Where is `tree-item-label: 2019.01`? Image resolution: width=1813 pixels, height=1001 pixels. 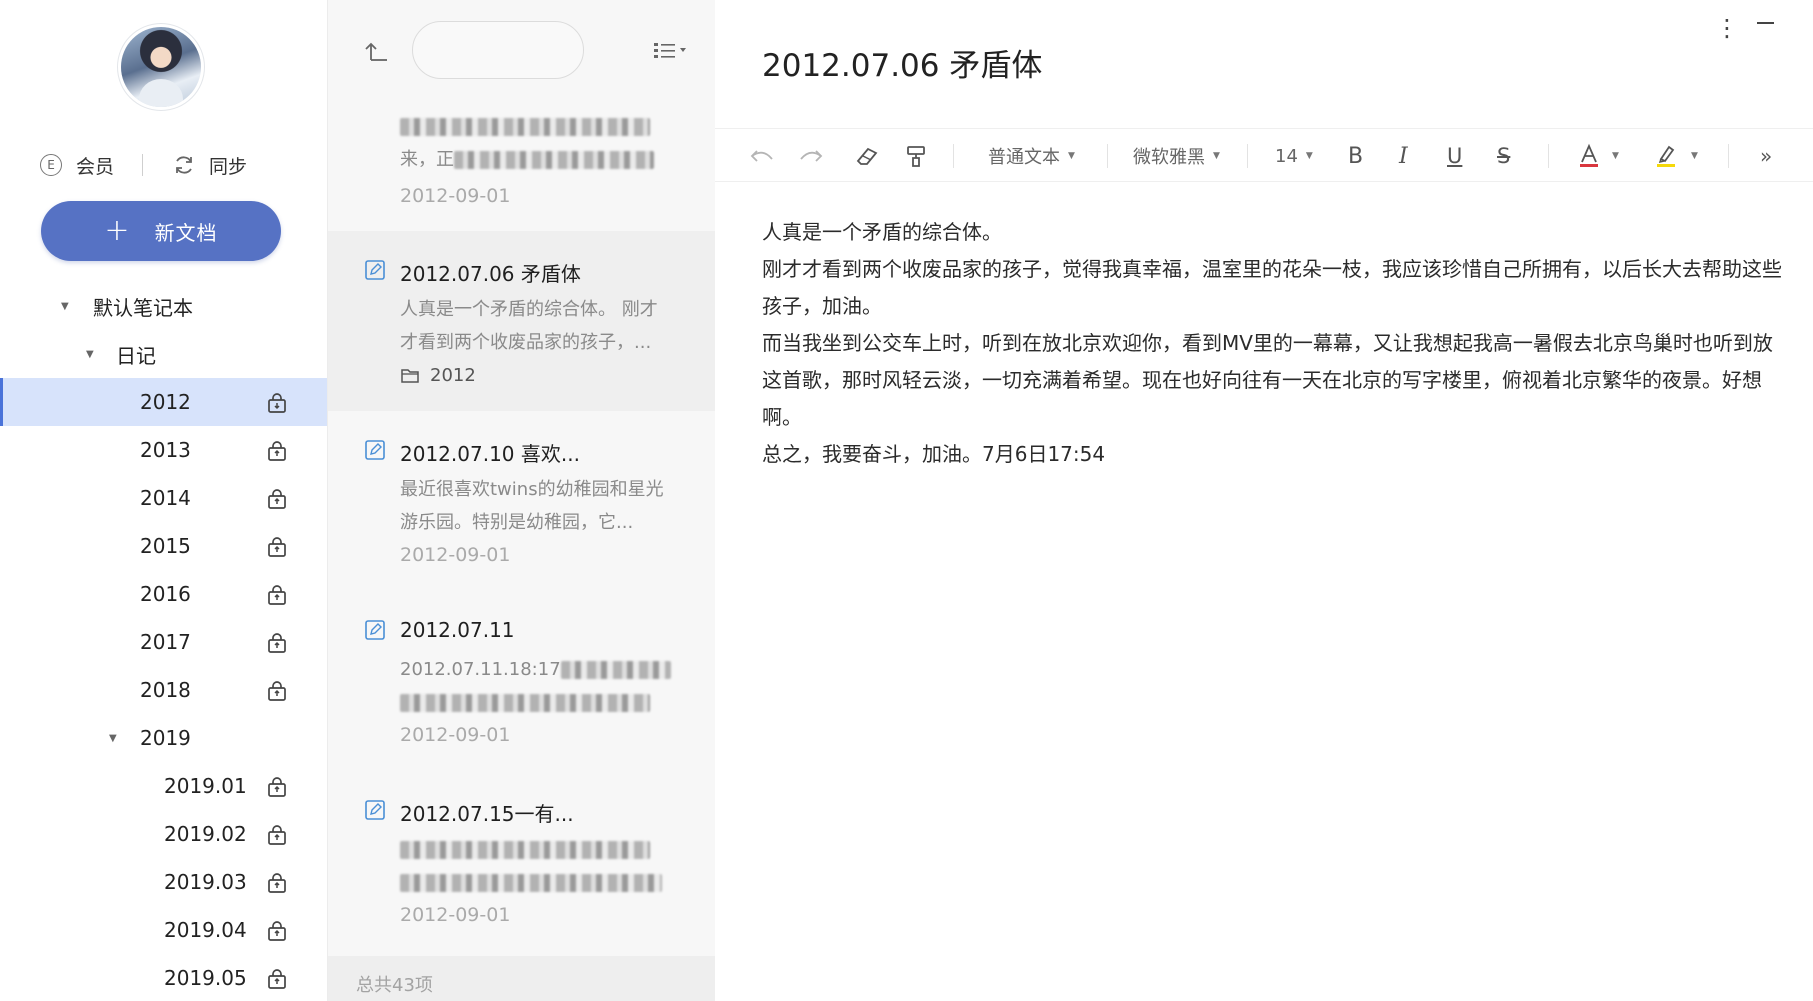 tree-item-label: 2019.01 is located at coordinates (205, 786).